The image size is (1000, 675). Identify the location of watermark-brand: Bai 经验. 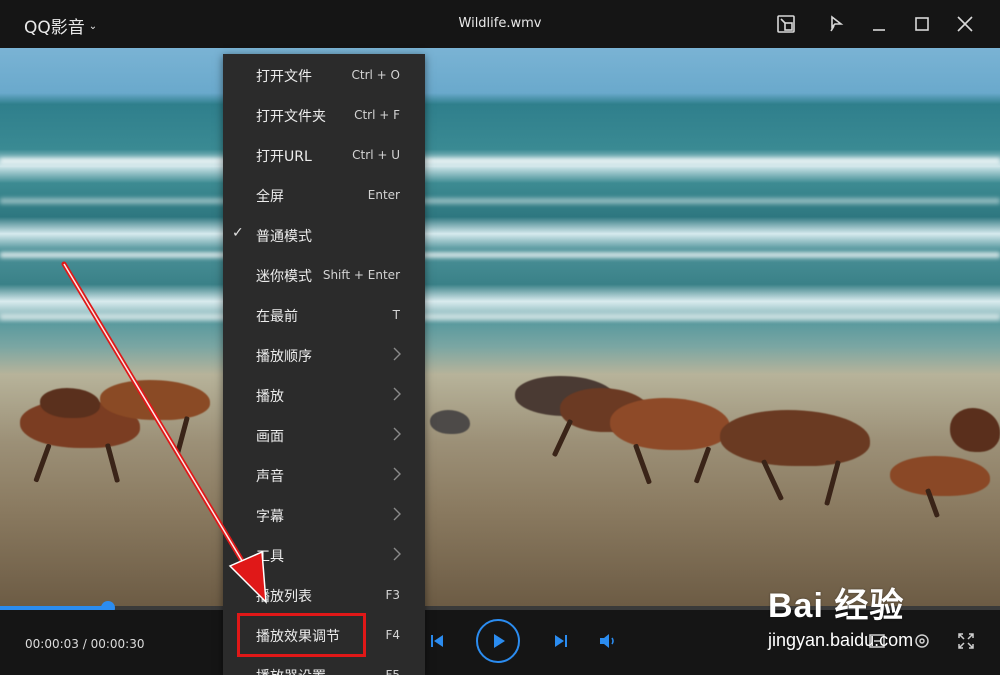
(836, 606).